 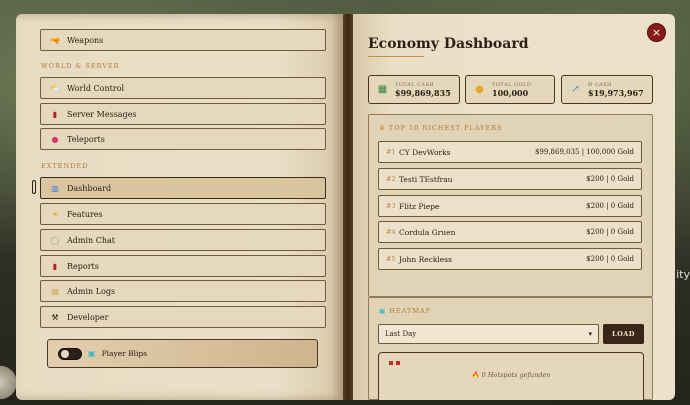 I want to click on active-indicator, so click(x=34, y=187).